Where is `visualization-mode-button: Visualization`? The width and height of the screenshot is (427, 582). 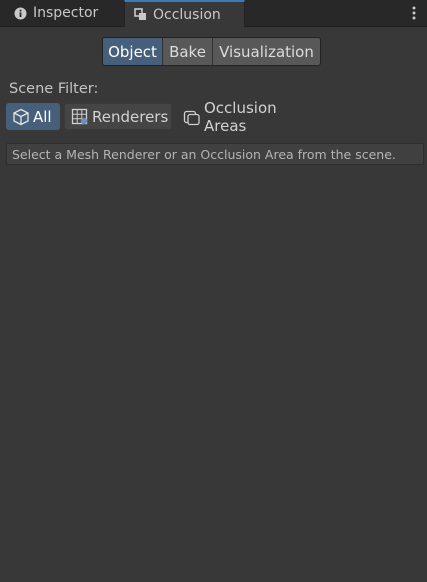 visualization-mode-button: Visualization is located at coordinates (266, 51).